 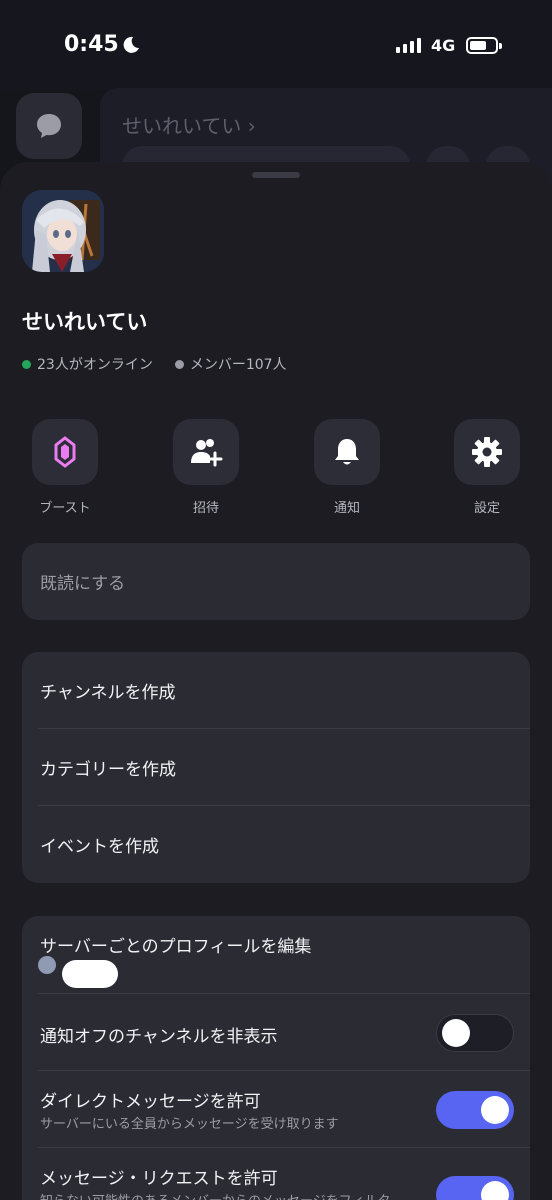 What do you see at coordinates (475, 1110) in the screenshot?
I see `allow-dm-toggle` at bounding box center [475, 1110].